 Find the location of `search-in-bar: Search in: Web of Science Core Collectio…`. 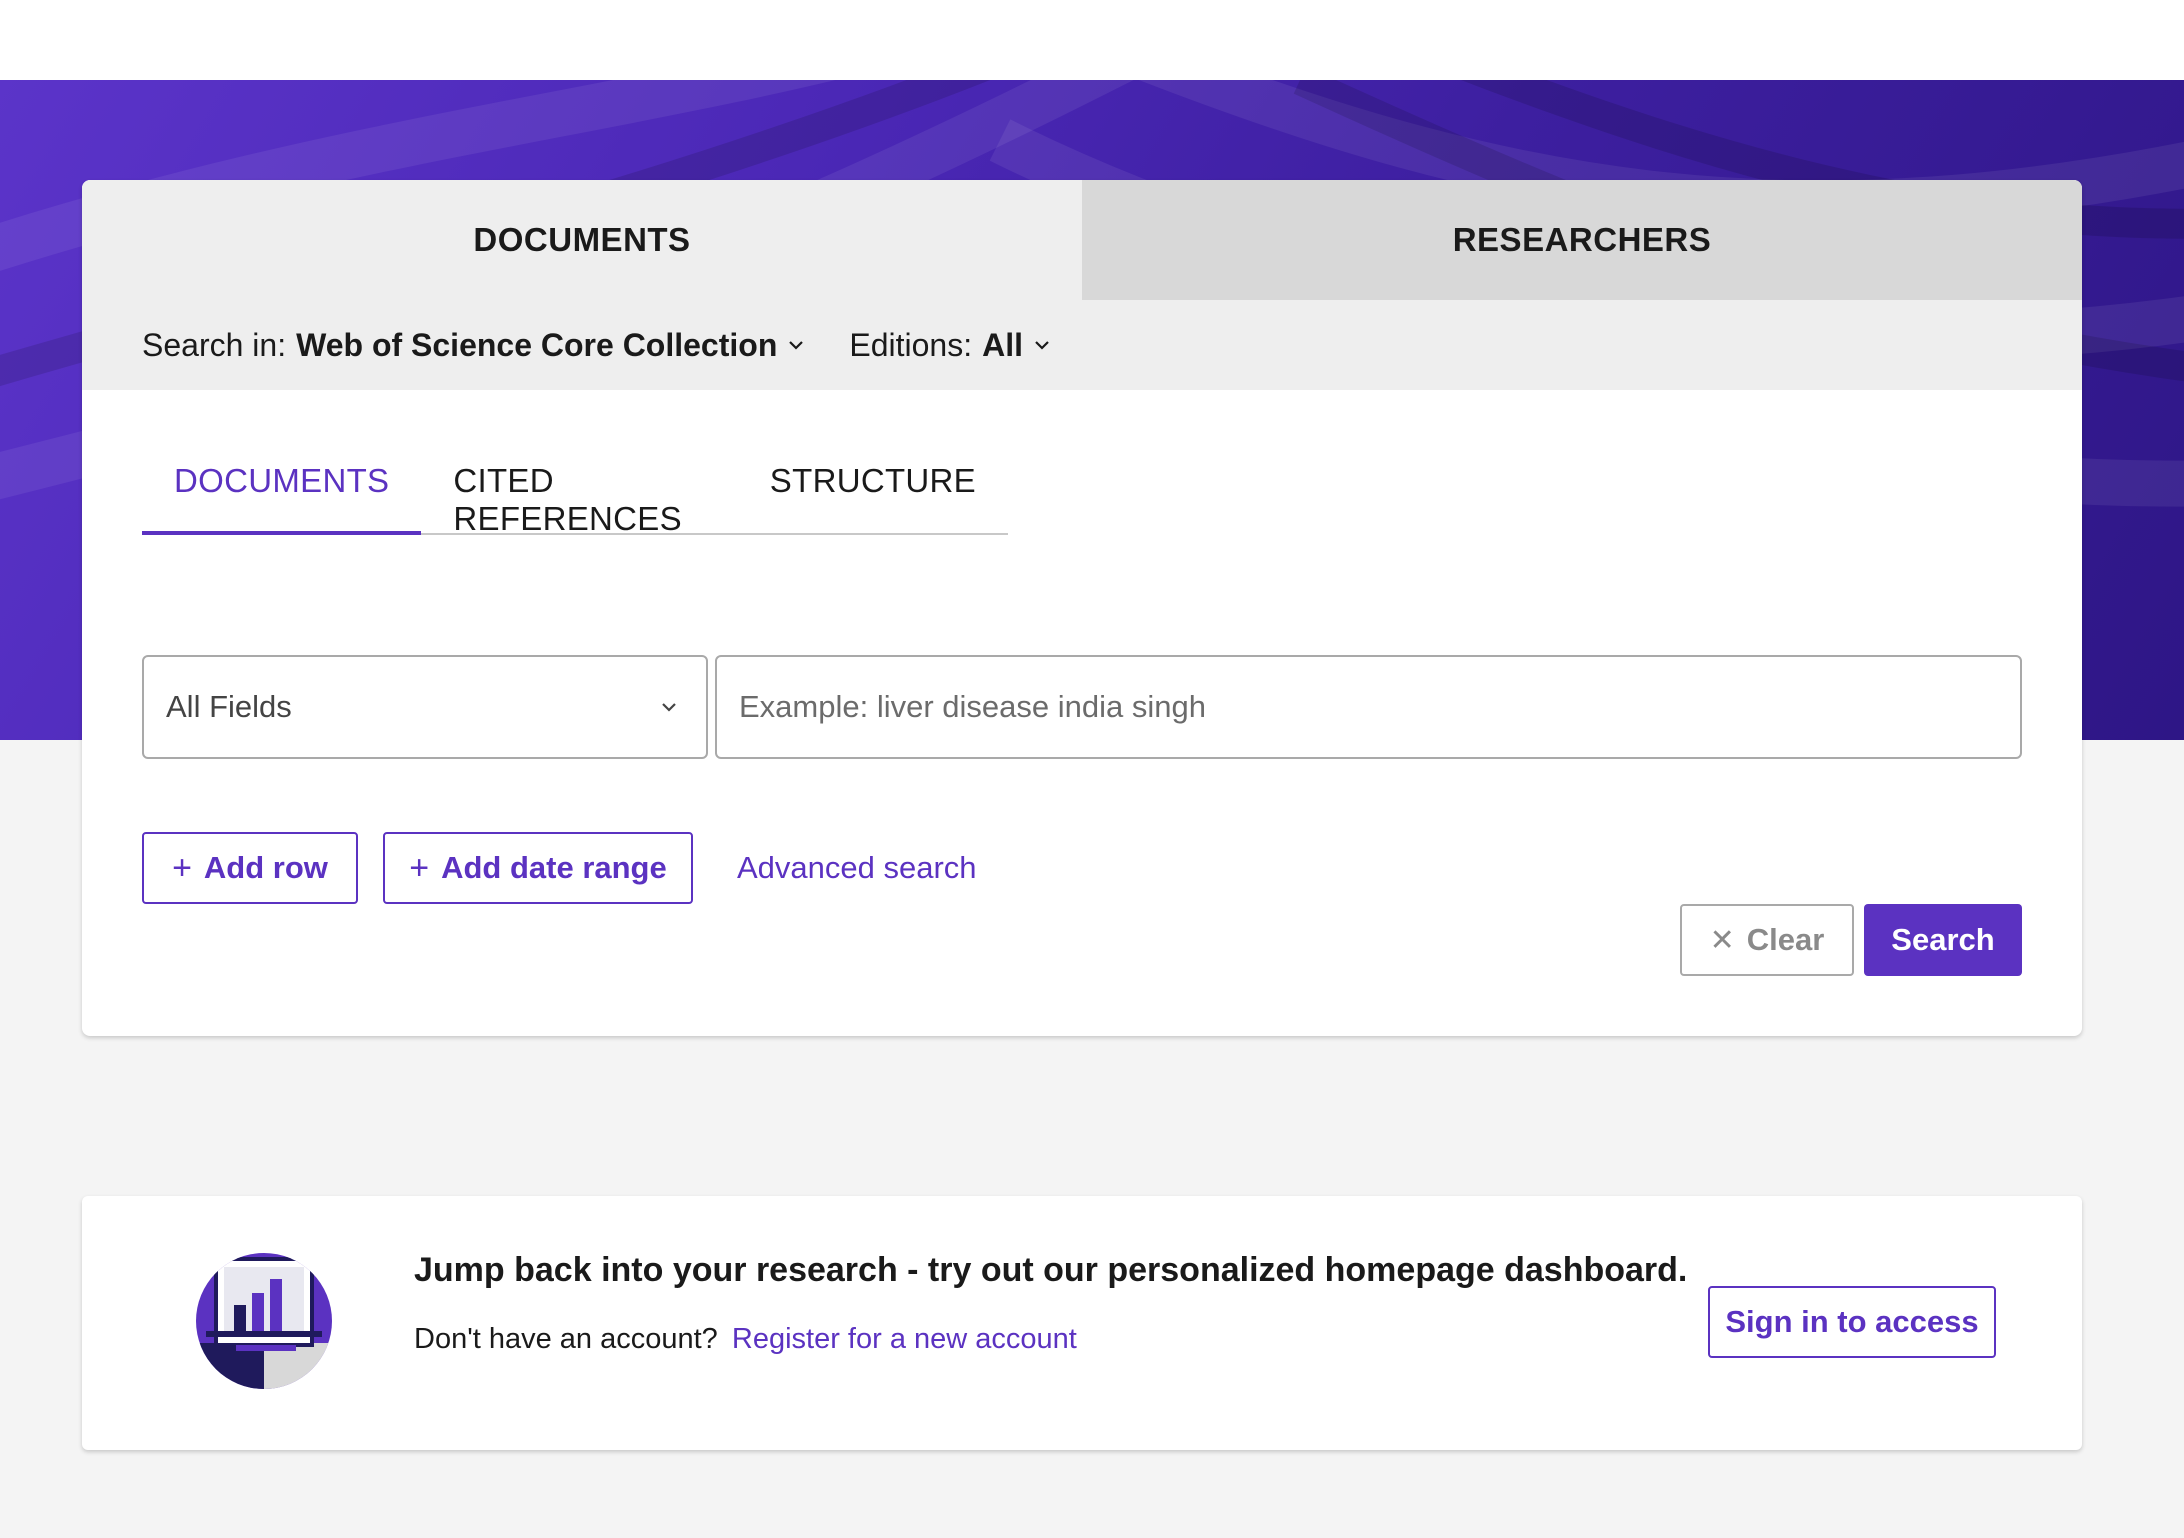

search-in-bar: Search in: Web of Science Core Collectio… is located at coordinates (1082, 345).